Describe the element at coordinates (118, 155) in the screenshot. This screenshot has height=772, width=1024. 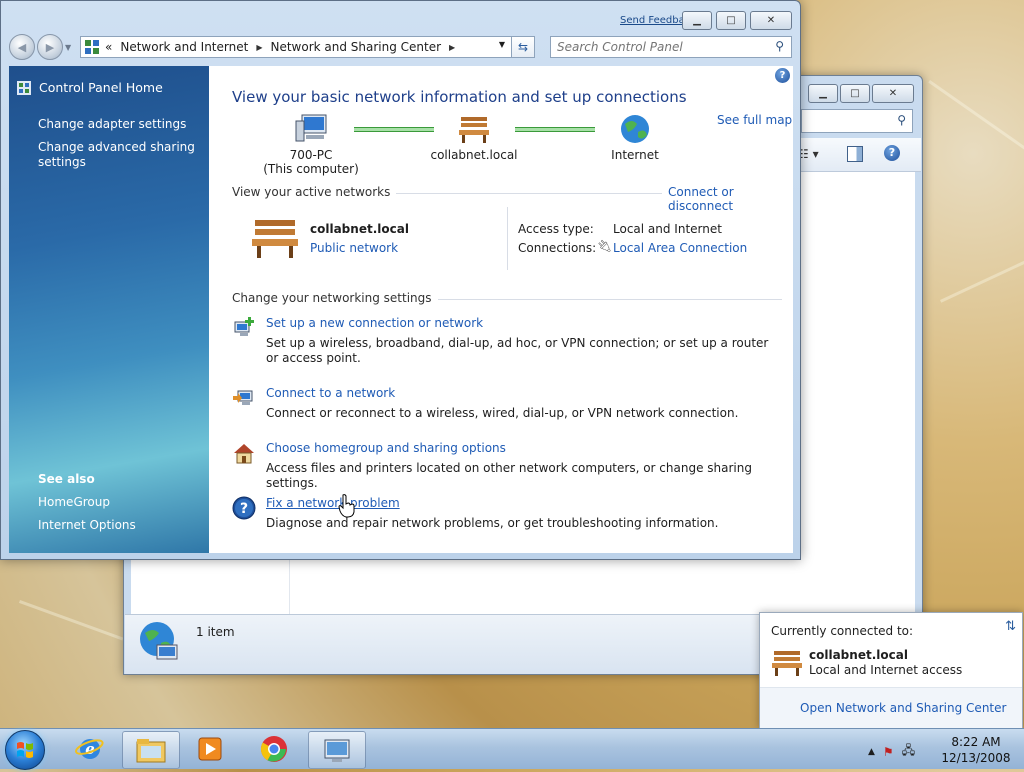
I see `change-advanced-sharing-link: Change advanced sharing settings` at that location.